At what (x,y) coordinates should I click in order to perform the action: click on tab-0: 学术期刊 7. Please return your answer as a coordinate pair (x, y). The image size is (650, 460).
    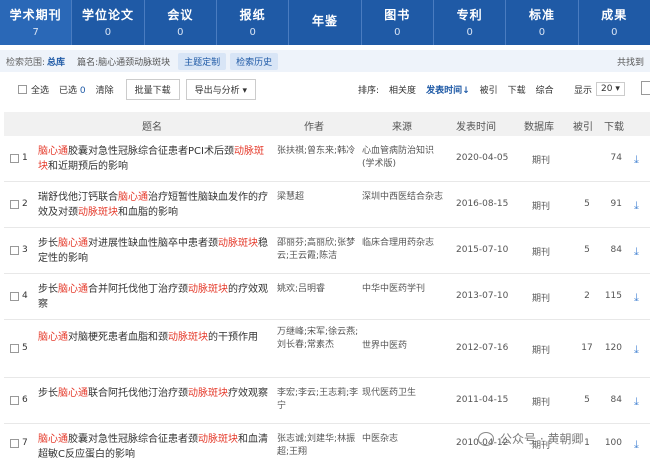
    Looking at the image, I should click on (36, 22).